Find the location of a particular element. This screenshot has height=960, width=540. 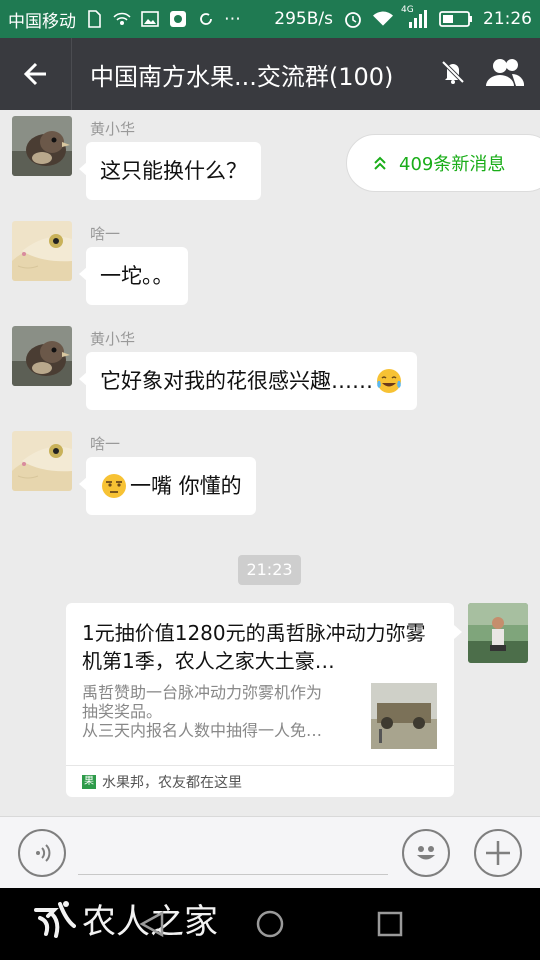

chat-header: 中国南方水果...交流群(100) is located at coordinates (270, 74).